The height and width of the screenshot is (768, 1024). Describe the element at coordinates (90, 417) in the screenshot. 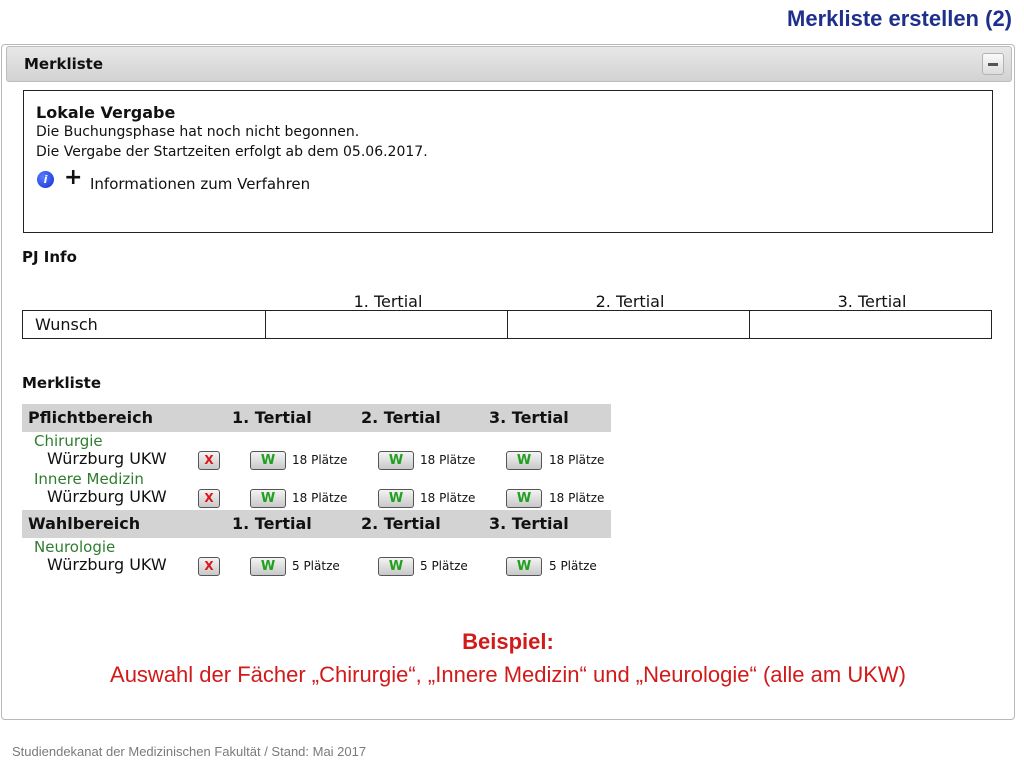

I see `section-title: Pflichtbereich` at that location.